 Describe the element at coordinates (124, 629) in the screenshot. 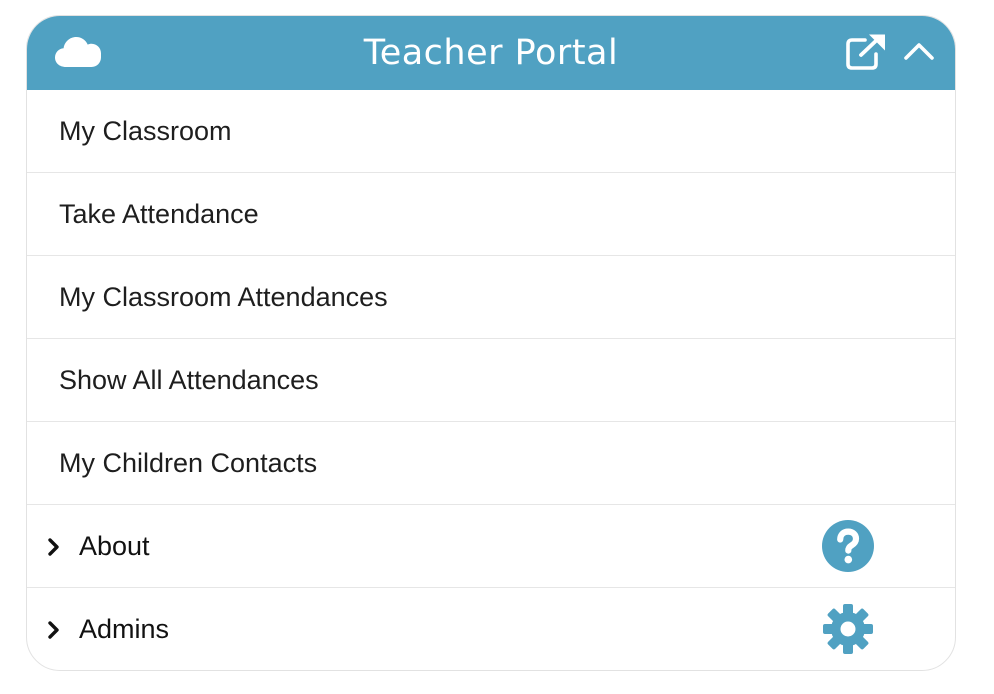

I see `menu-group-label: Admins` at that location.